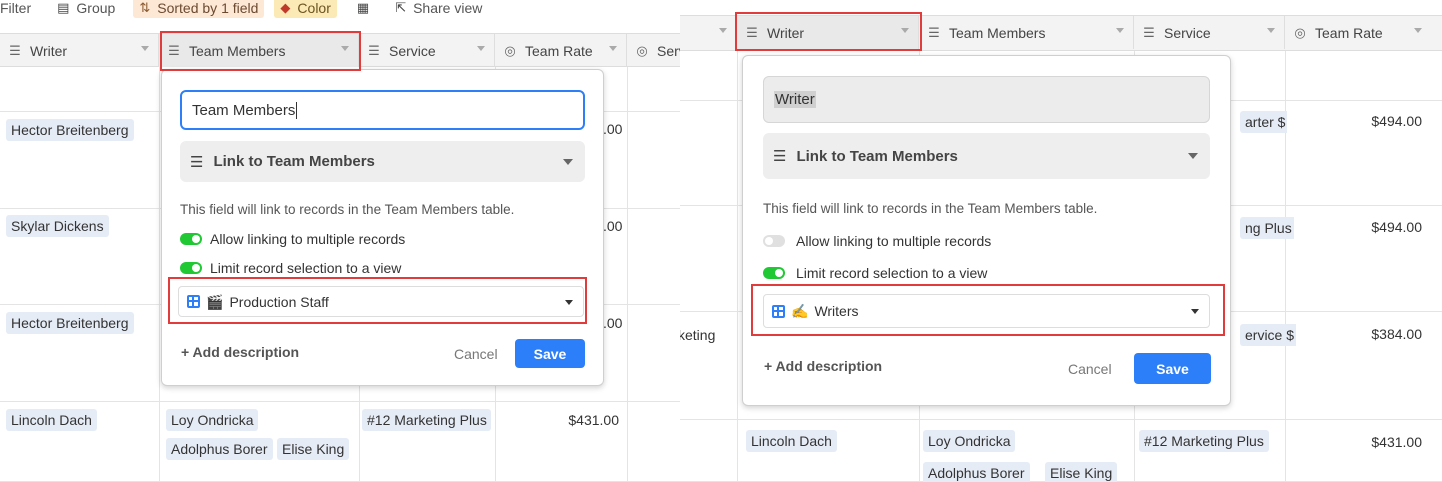  I want to click on group-button: ▤ Group, so click(86, 9).